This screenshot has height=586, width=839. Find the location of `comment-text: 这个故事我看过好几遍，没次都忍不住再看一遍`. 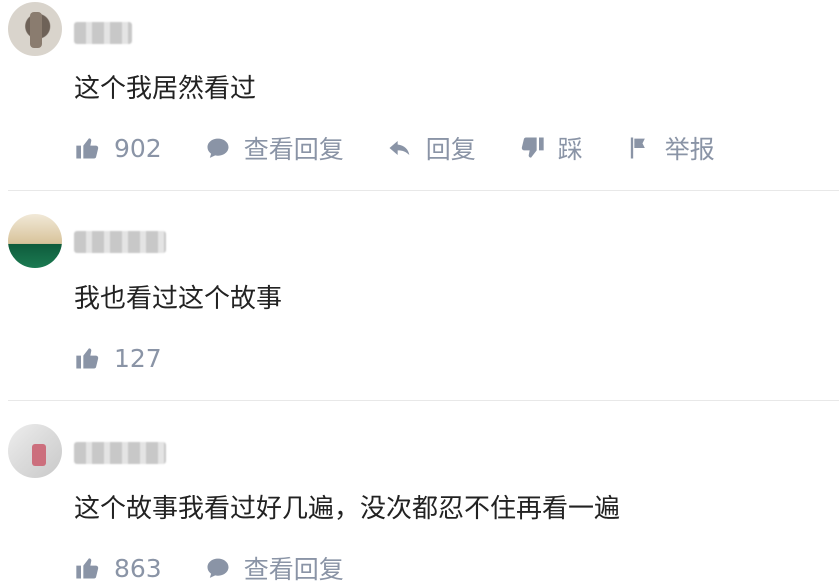

comment-text: 这个故事我看过好几遍，没次都忍不住再看一遍 is located at coordinates (347, 509).